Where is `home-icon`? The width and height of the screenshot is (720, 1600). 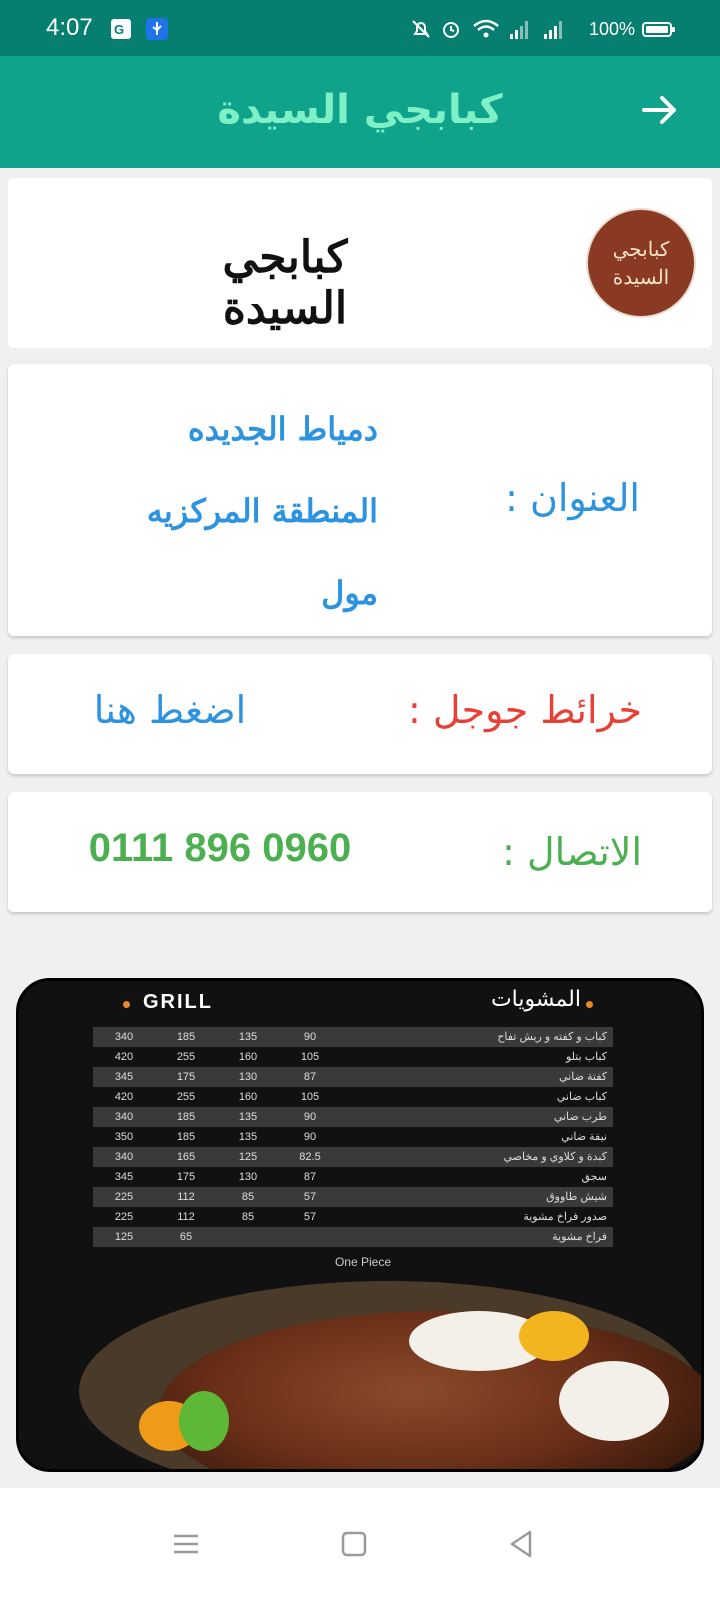 home-icon is located at coordinates (354, 1544).